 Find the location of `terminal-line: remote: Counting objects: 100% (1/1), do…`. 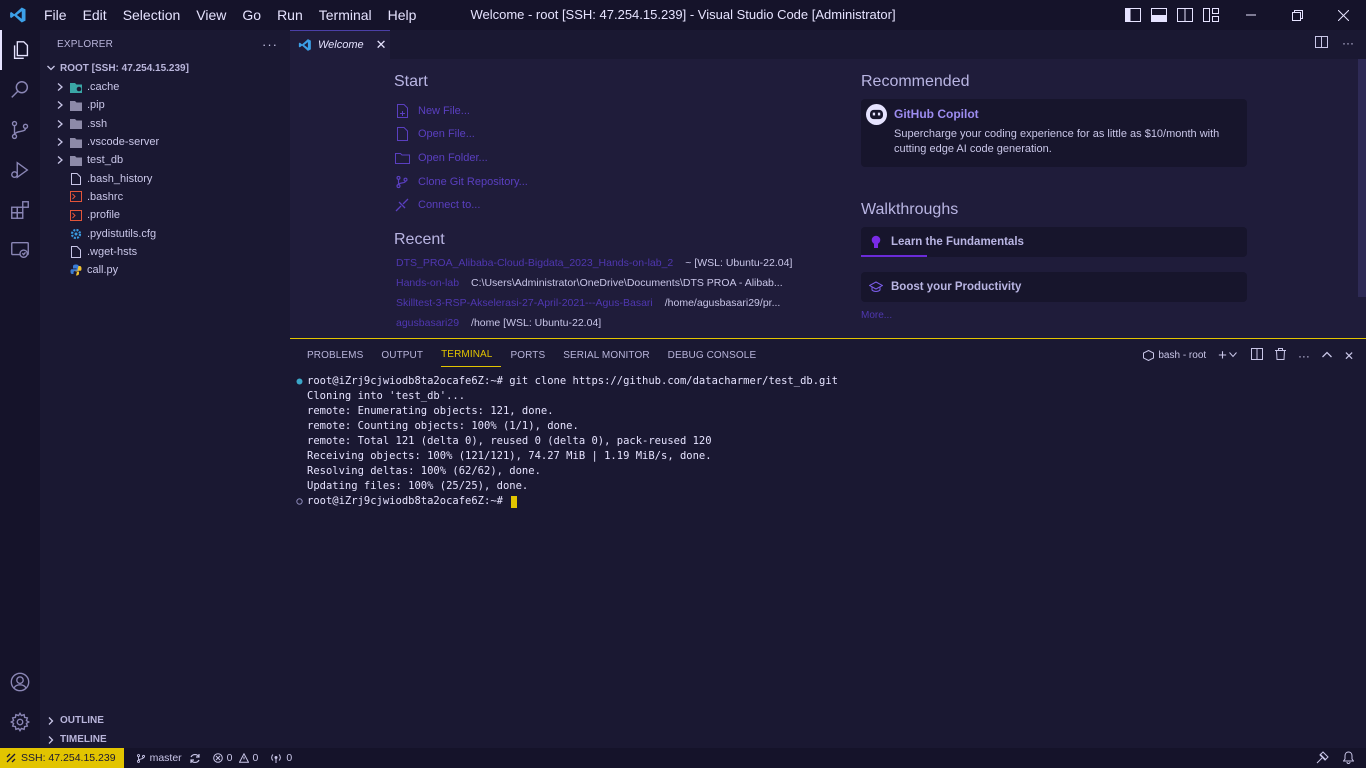

terminal-line: remote: Counting objects: 100% (1/1), do… is located at coordinates (567, 426).